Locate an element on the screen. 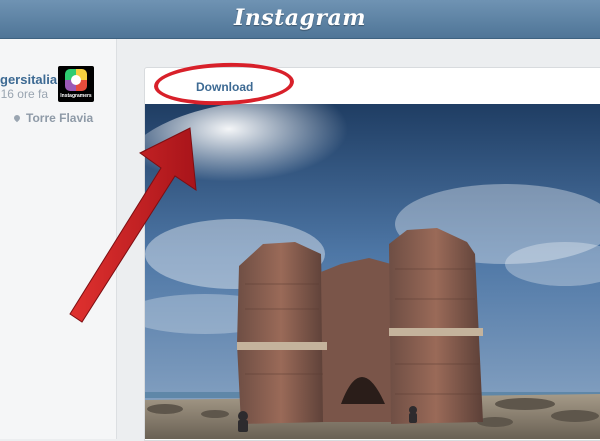  red-arrow-icon is located at coordinates (133, 225).